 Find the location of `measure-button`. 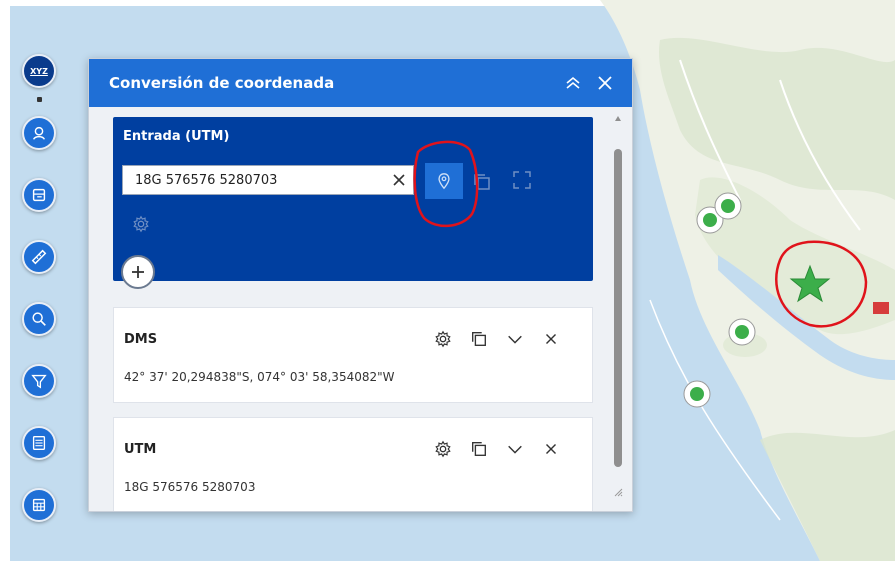

measure-button is located at coordinates (39, 257).